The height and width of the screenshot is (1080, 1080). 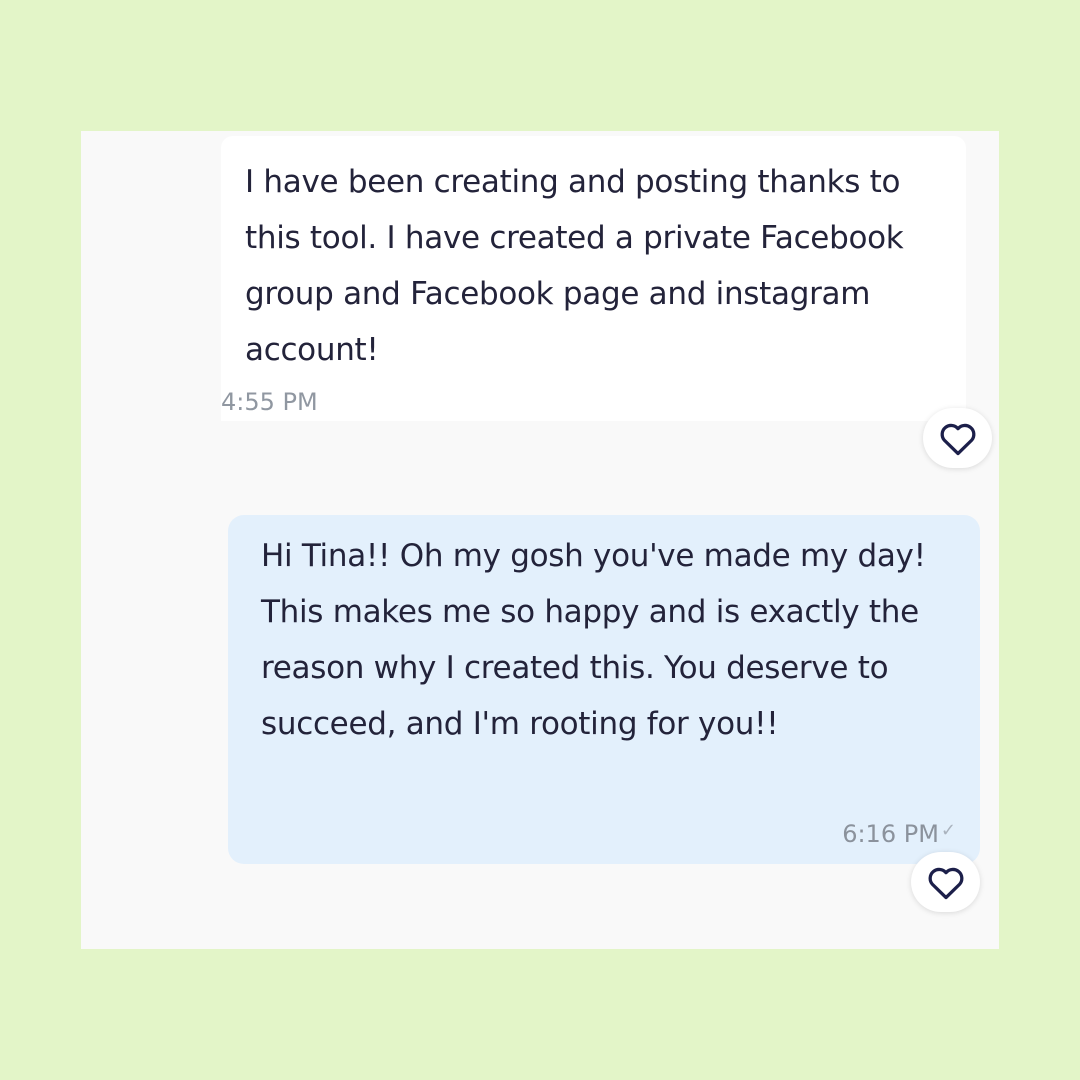 What do you see at coordinates (948, 830) in the screenshot?
I see `checkmark-icon: ✓` at bounding box center [948, 830].